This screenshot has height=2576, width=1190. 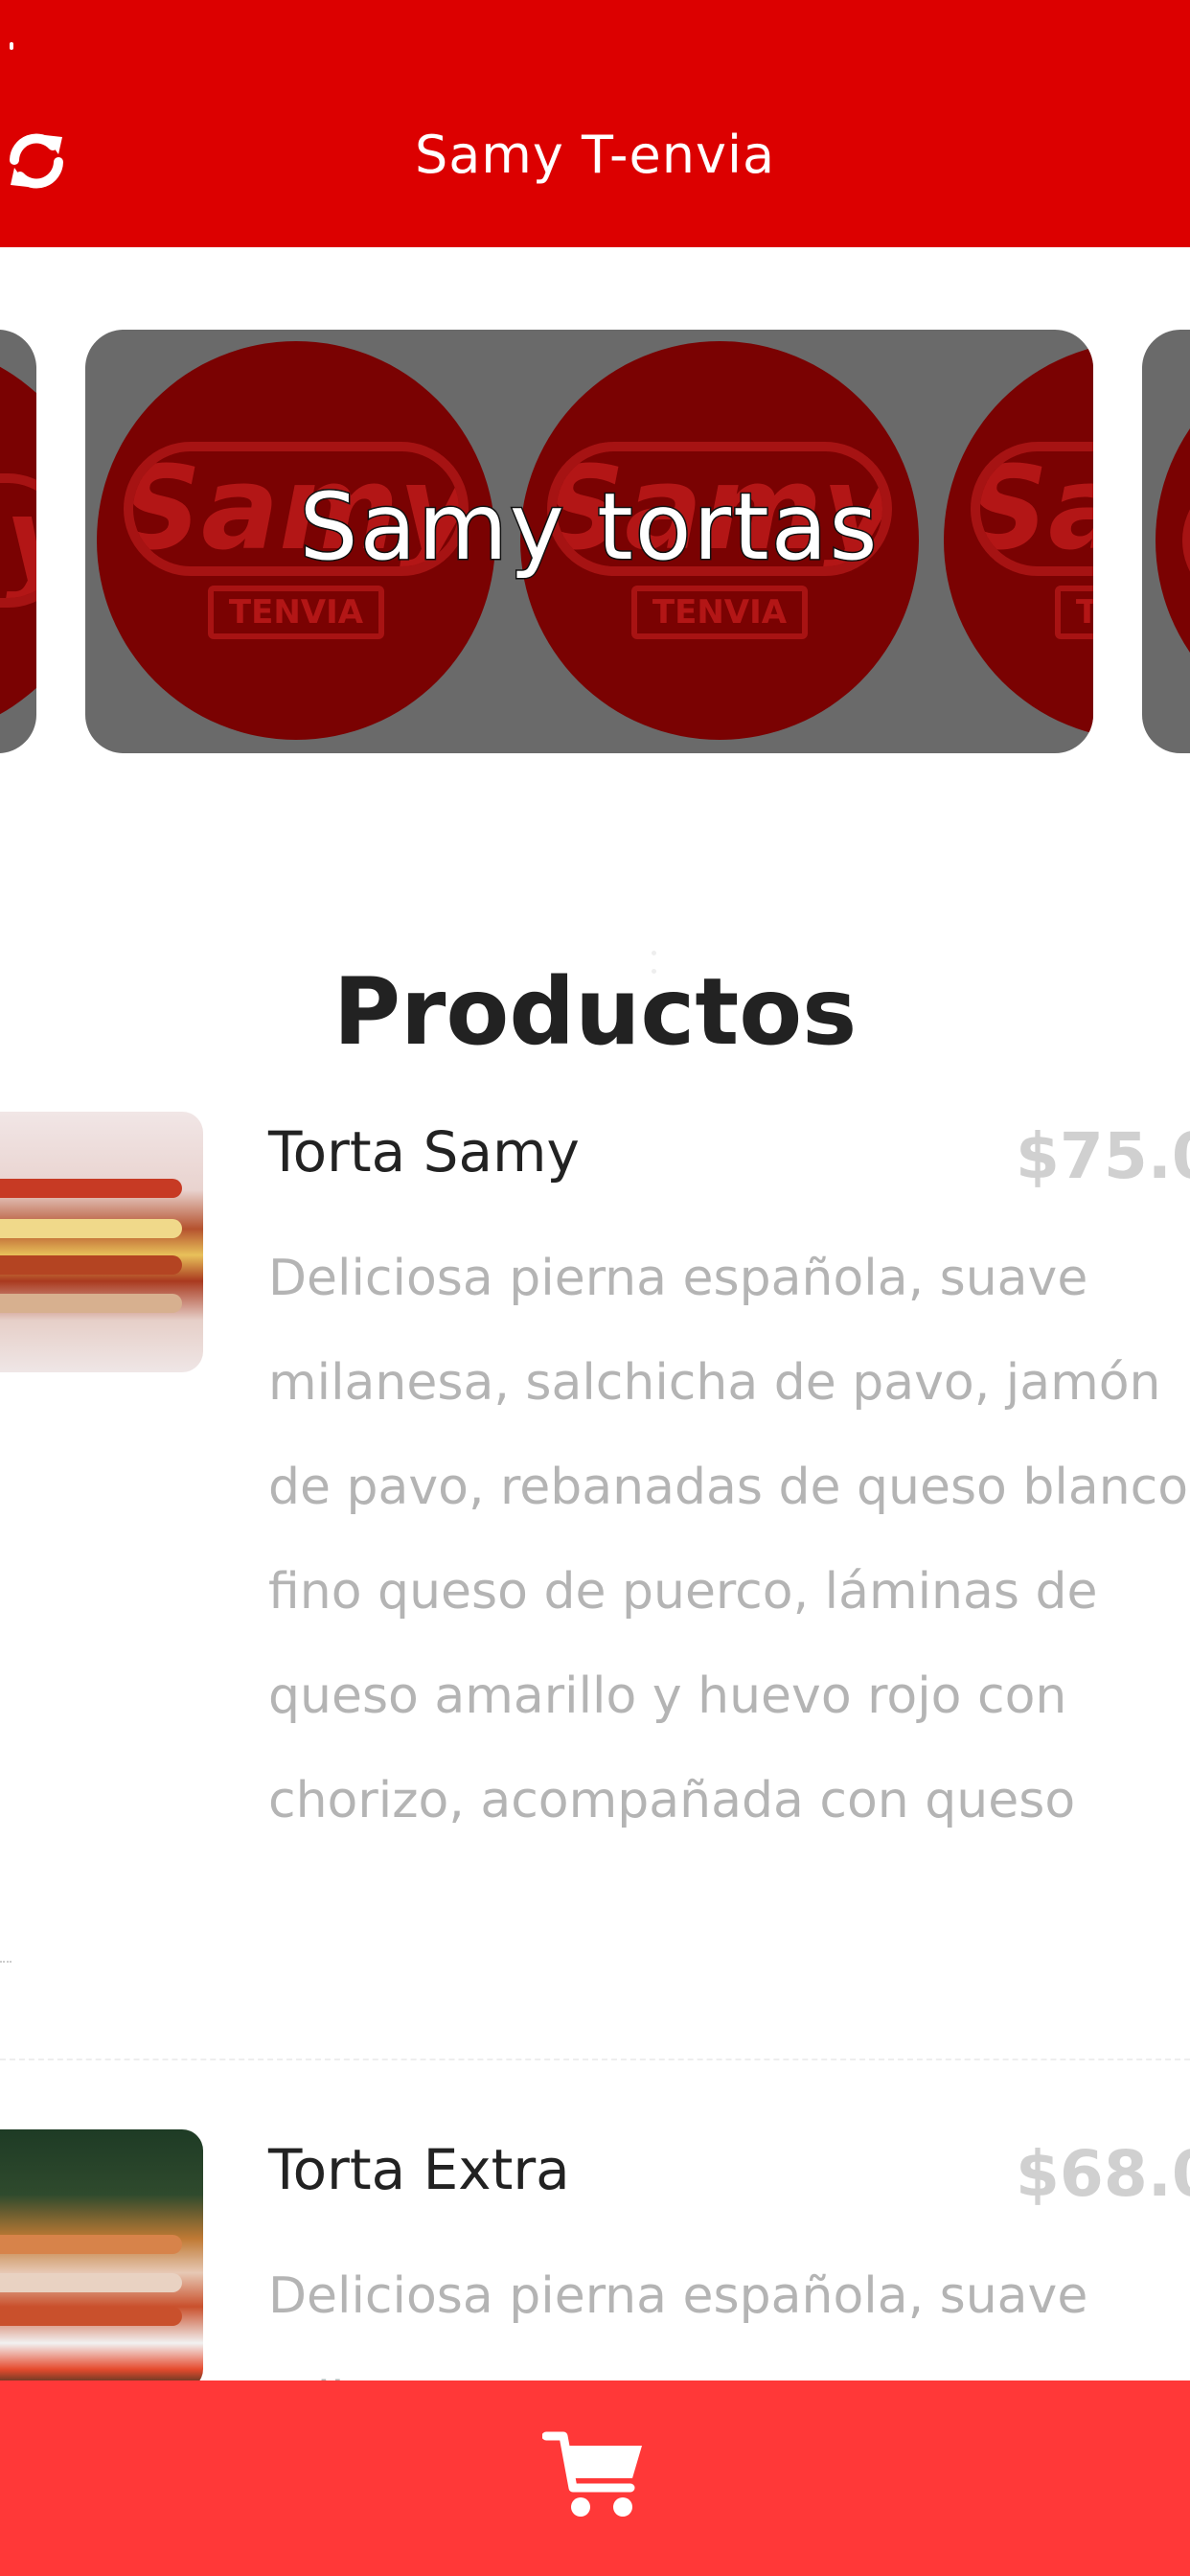 I want to click on cart-icon, so click(x=594, y=2478).